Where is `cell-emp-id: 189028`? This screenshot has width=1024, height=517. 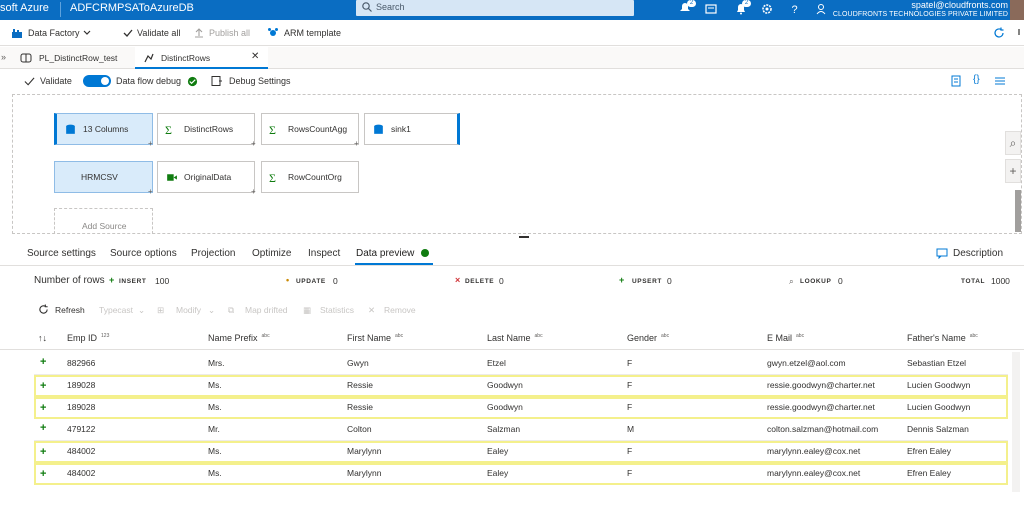 cell-emp-id: 189028 is located at coordinates (81, 407).